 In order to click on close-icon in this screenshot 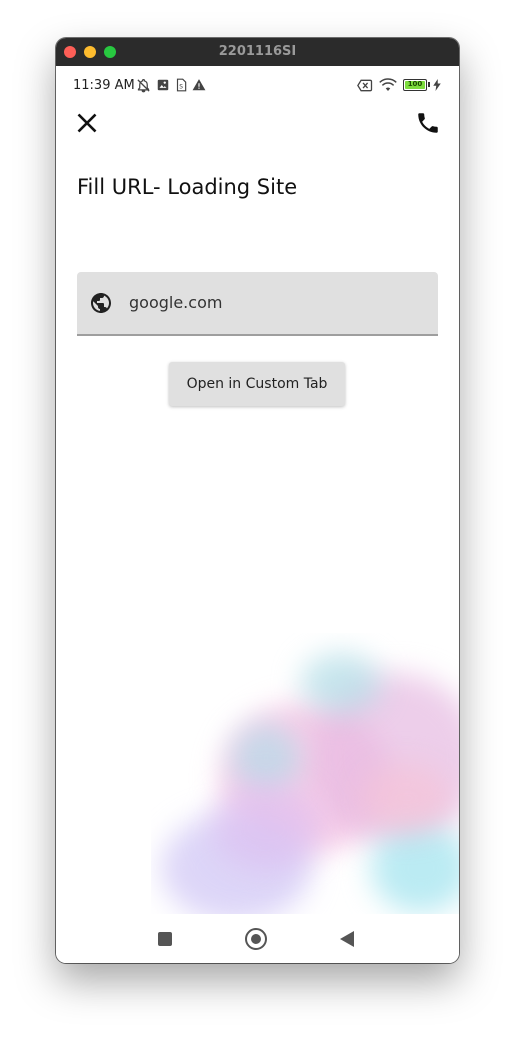, I will do `click(87, 123)`.